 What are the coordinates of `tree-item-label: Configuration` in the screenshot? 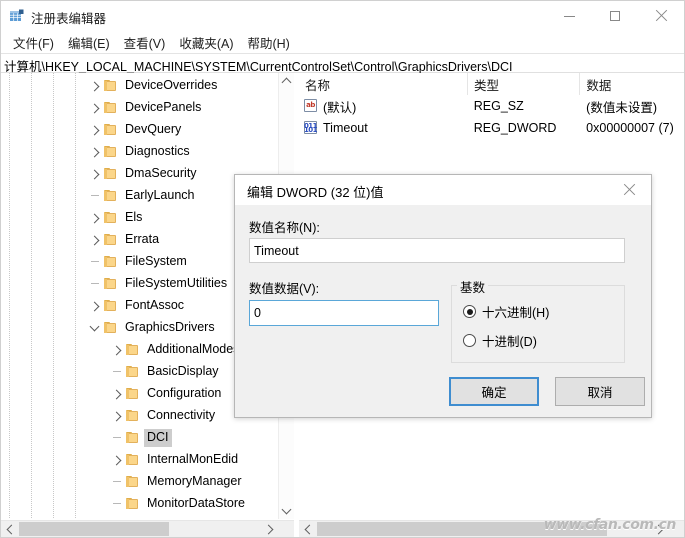 It's located at (184, 393).